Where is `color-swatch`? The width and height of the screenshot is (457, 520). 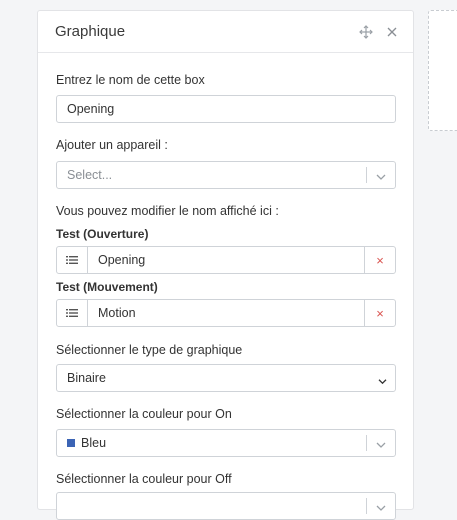 color-swatch is located at coordinates (71, 443).